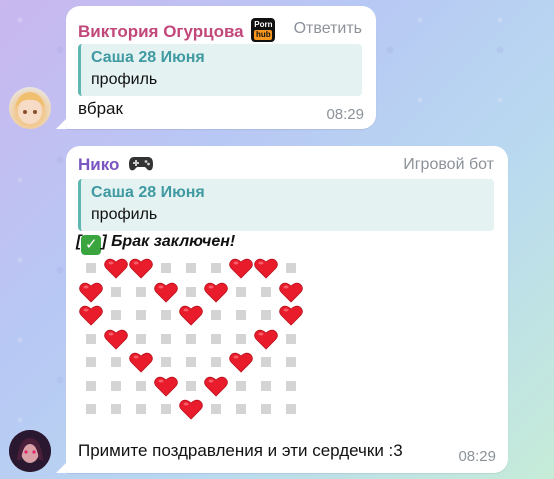 The height and width of the screenshot is (479, 554). I want to click on sender-name-text: Виктория Огурцова, so click(161, 31).